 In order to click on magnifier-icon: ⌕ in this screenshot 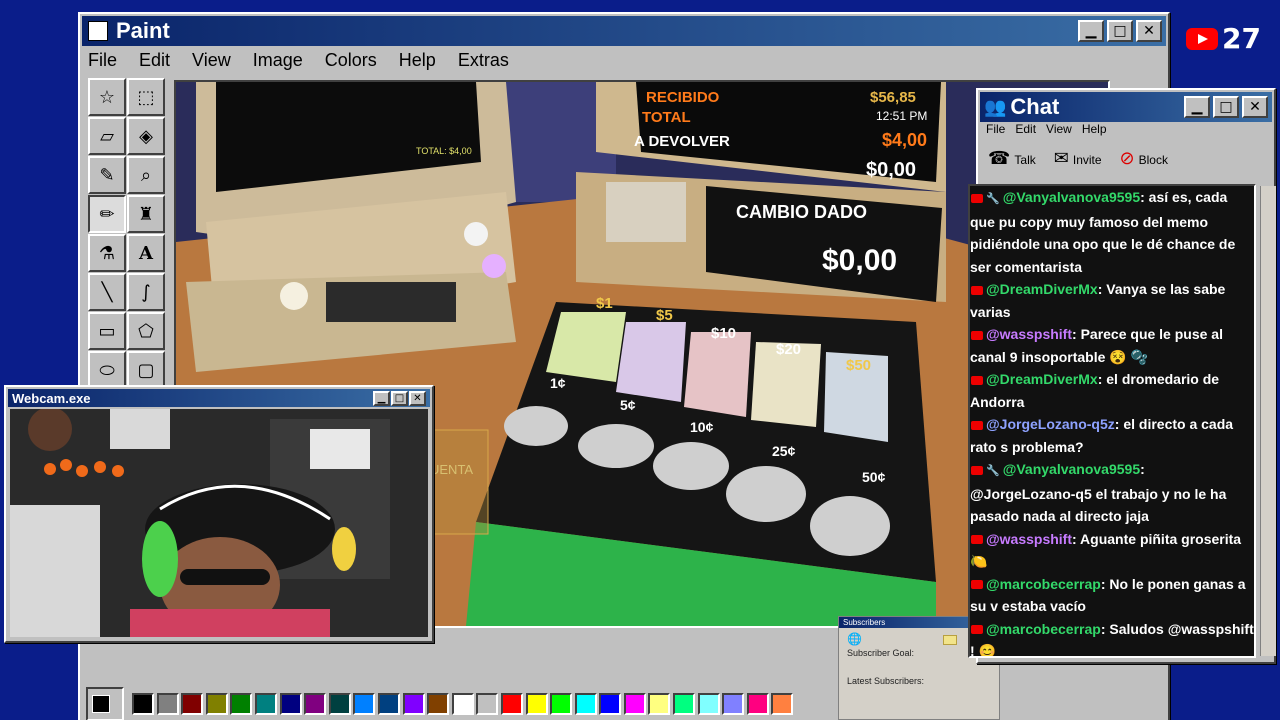, I will do `click(146, 175)`.